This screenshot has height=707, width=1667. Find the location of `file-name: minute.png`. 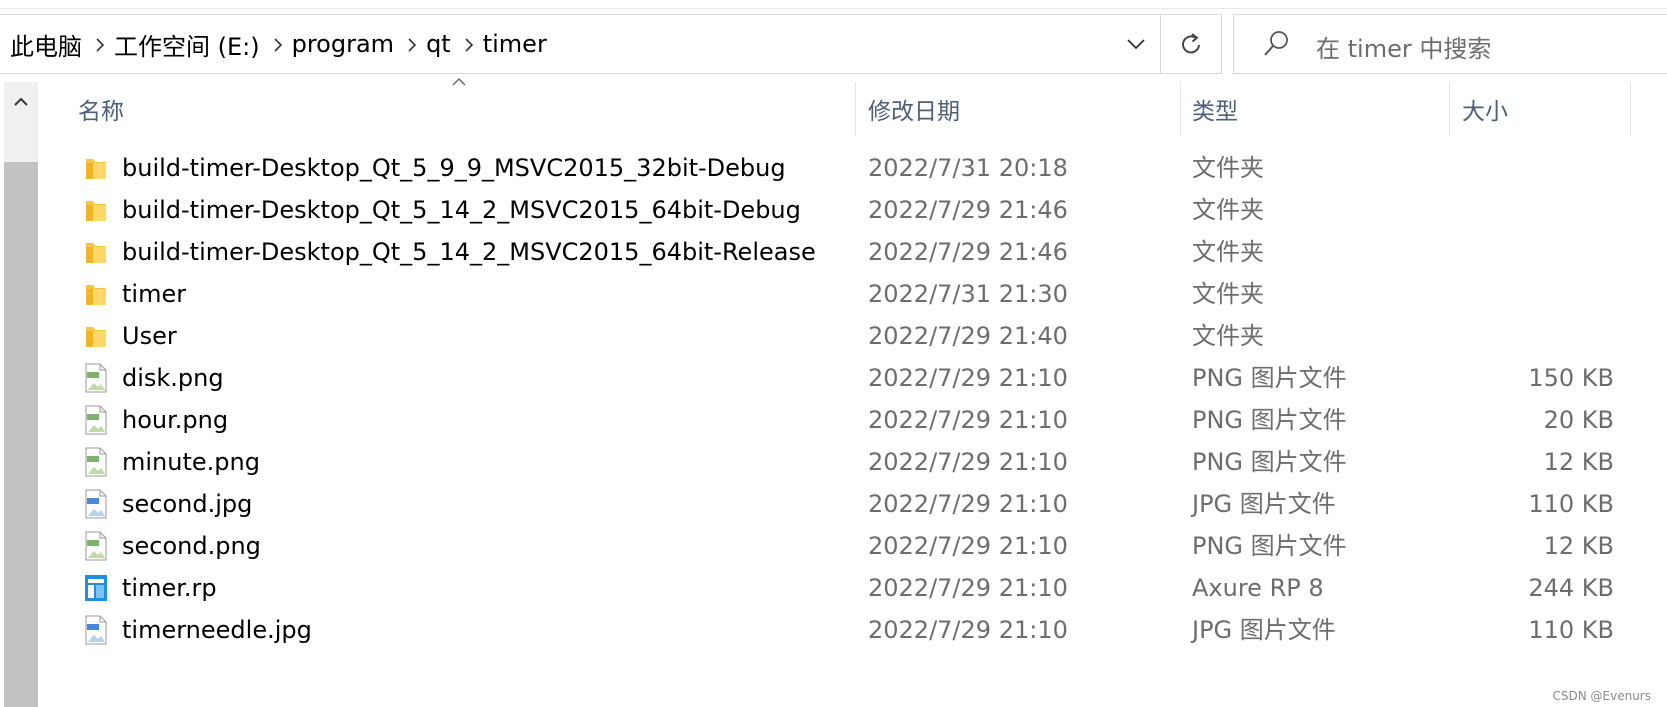

file-name: minute.png is located at coordinates (191, 462).